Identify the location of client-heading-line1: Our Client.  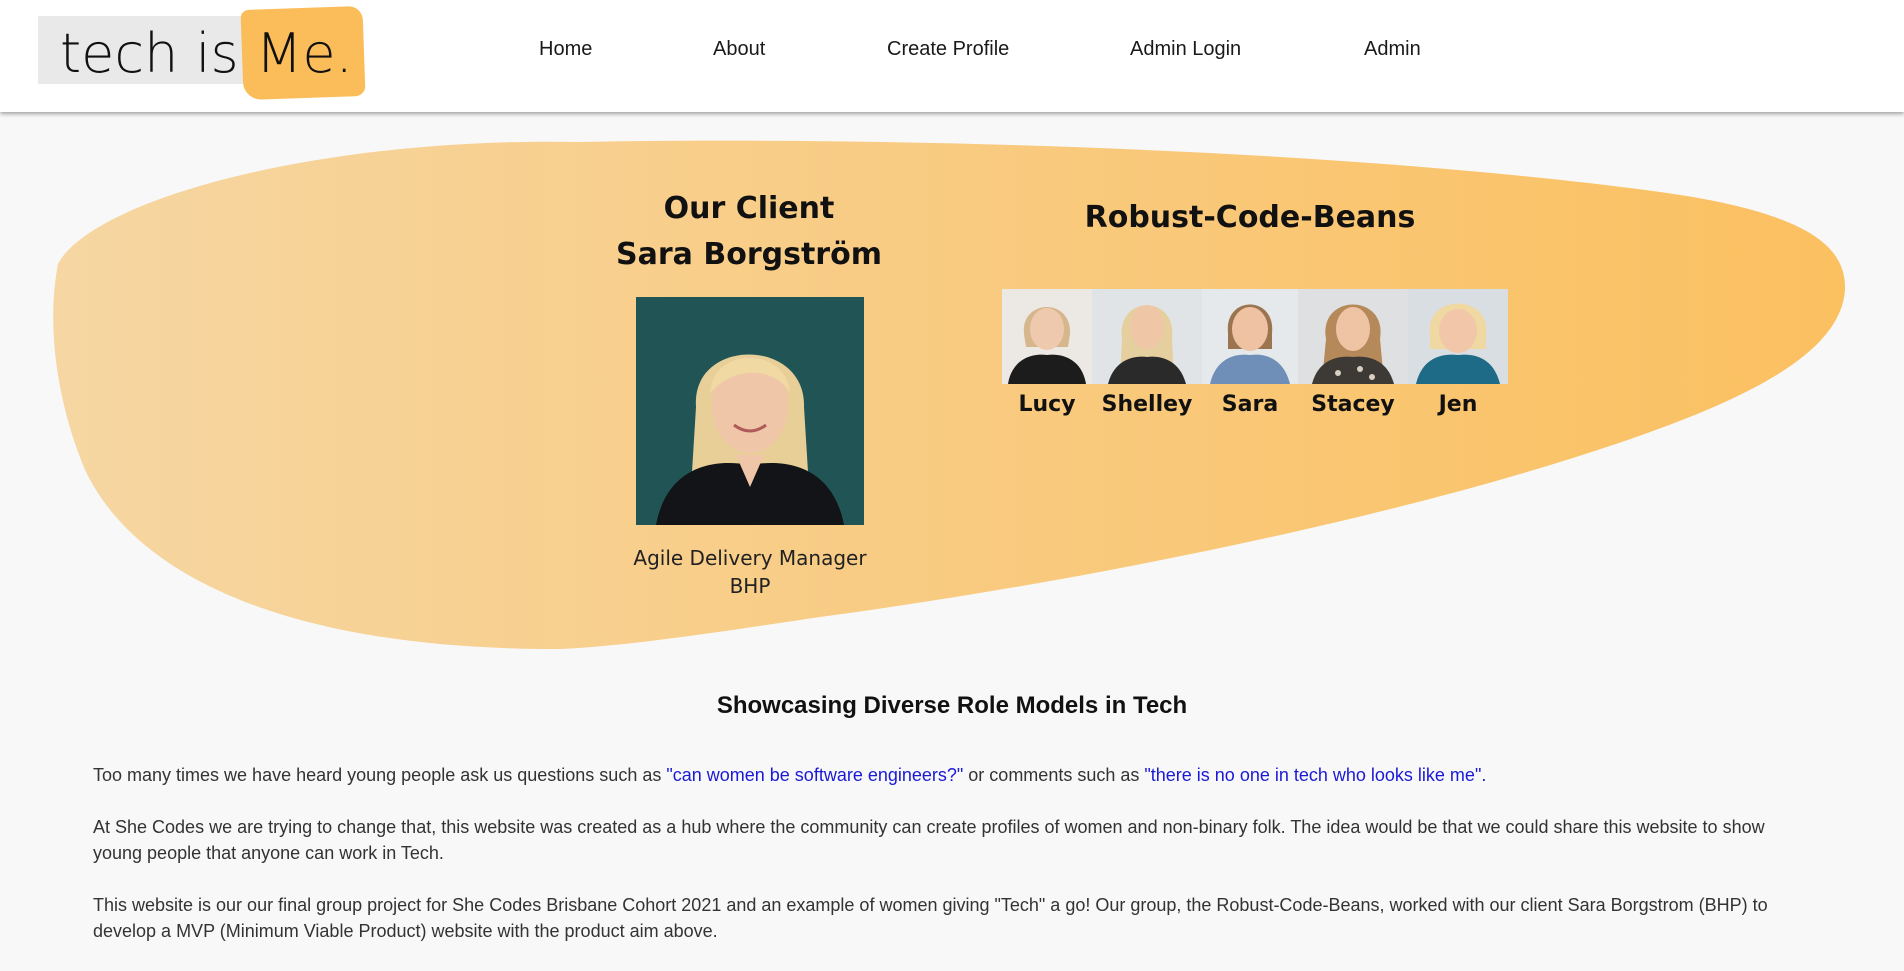
(749, 208).